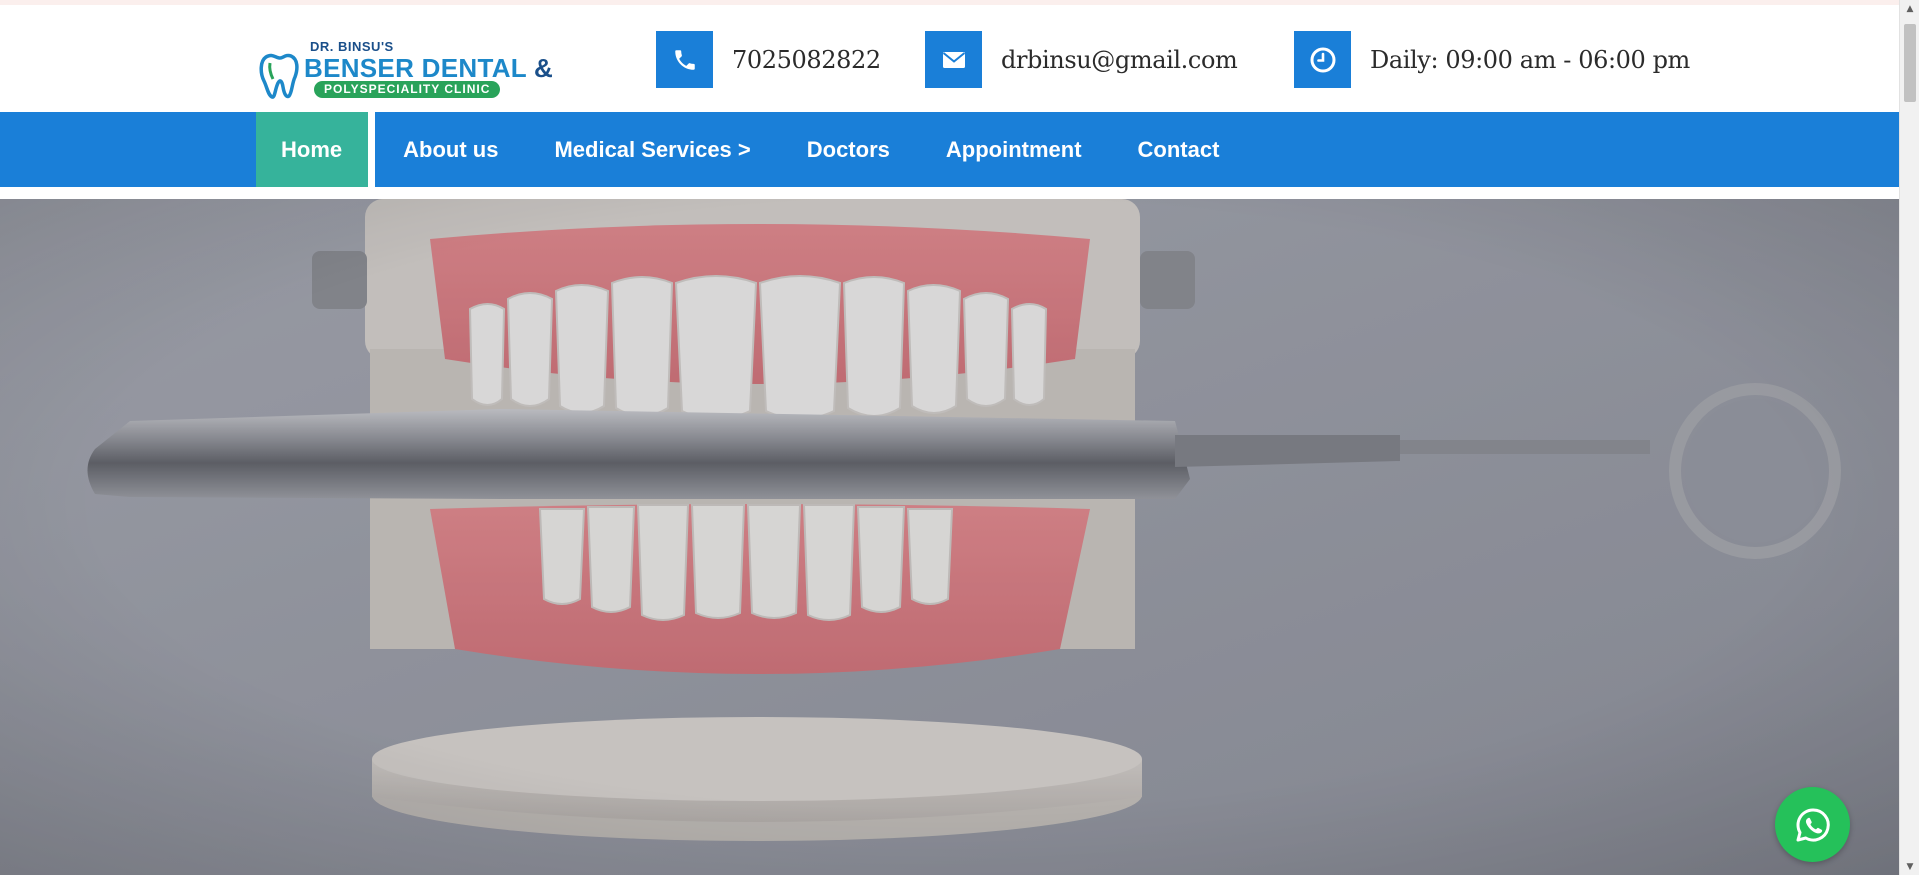 Image resolution: width=1919 pixels, height=875 pixels. Describe the element at coordinates (848, 149) in the screenshot. I see `nav-doctors: Doctors` at that location.